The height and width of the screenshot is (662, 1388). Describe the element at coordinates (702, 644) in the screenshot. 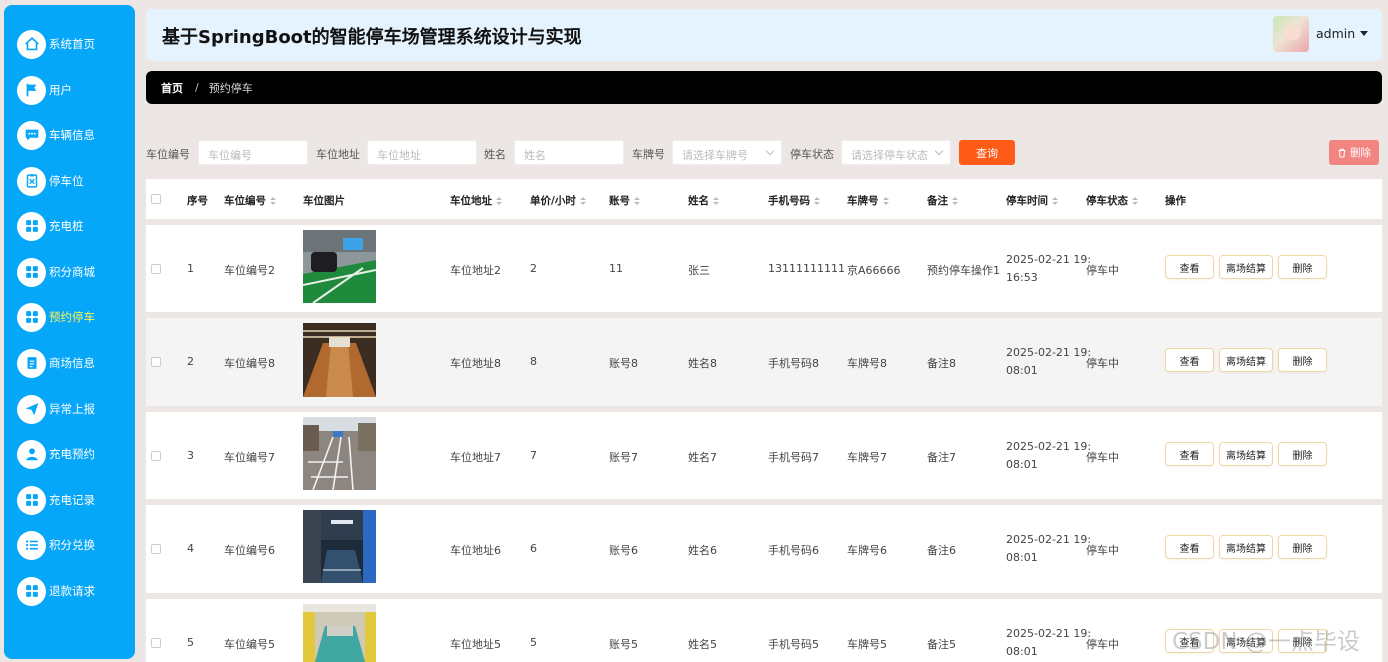

I see `cell-name: 姓名5` at that location.